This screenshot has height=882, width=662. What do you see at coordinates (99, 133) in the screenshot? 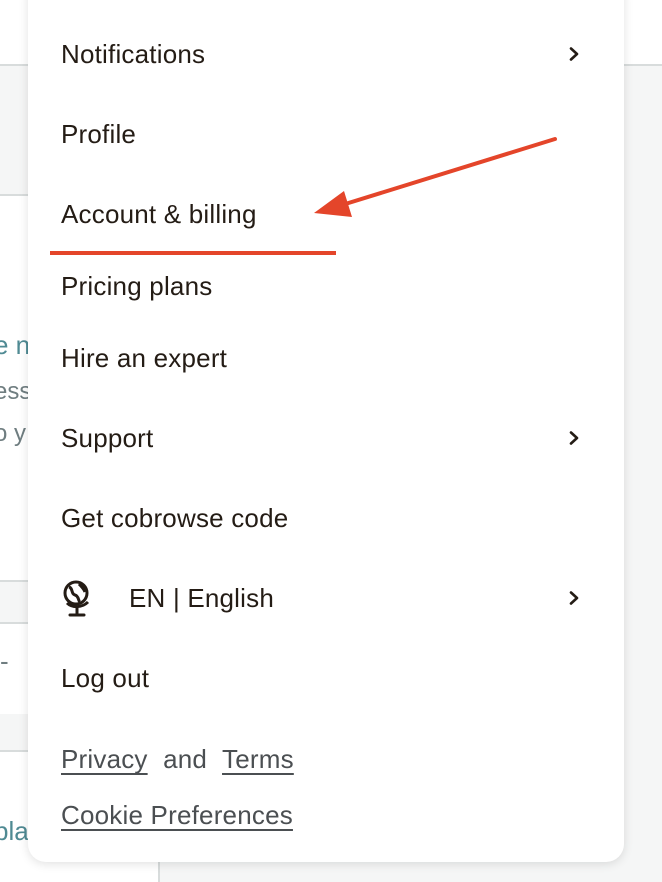
I see `menu-item-label: Profile` at bounding box center [99, 133].